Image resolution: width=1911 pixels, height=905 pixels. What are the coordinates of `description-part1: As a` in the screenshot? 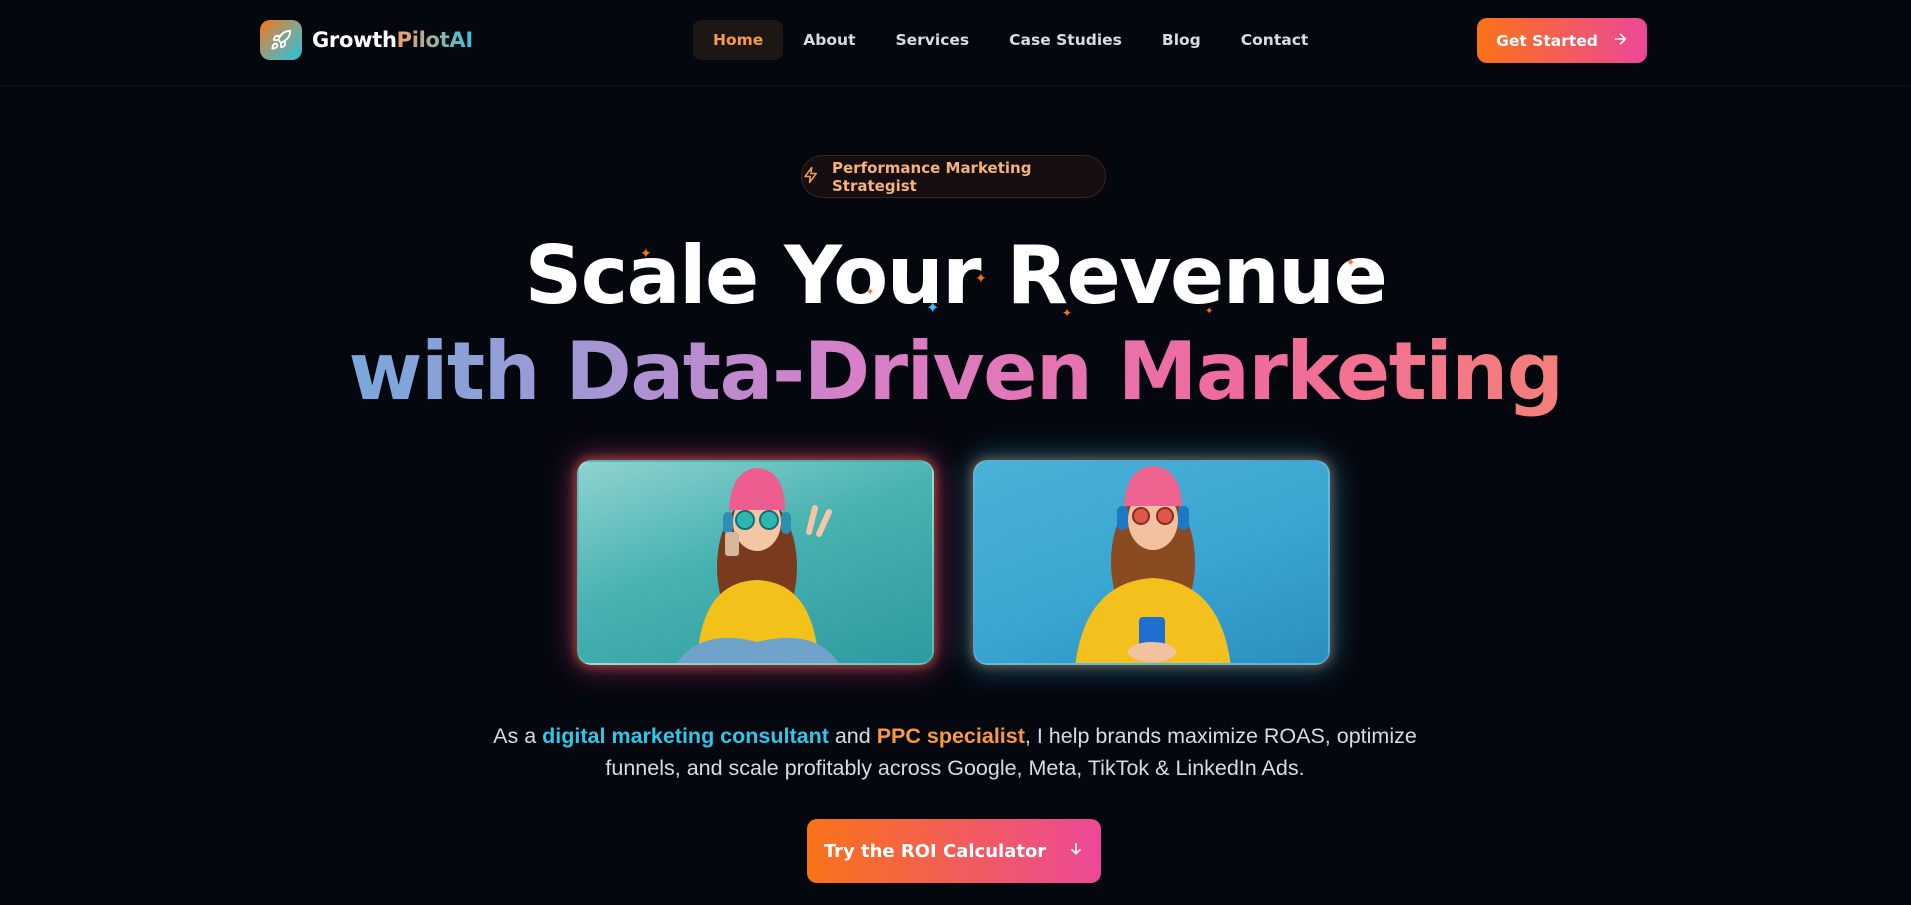 It's located at (518, 736).